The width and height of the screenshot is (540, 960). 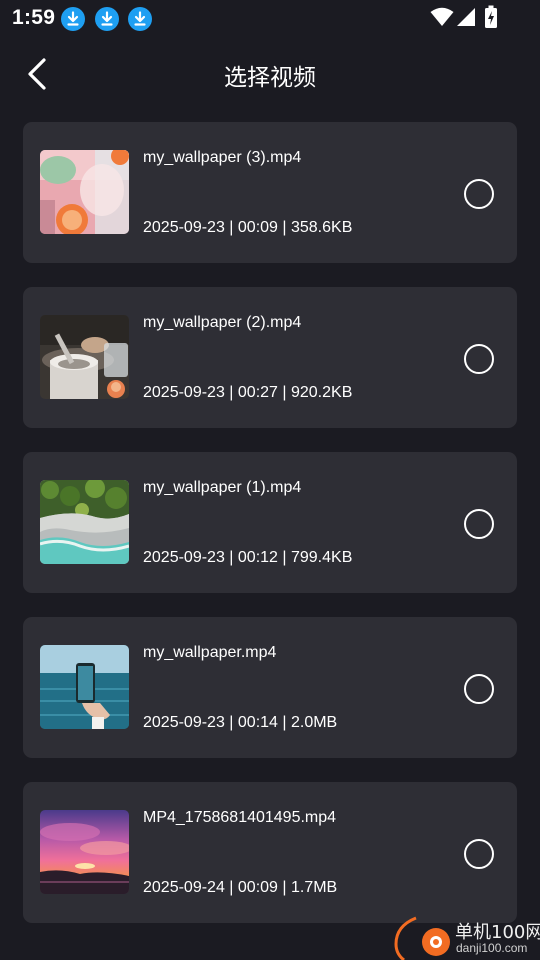 I want to click on video-file-meta: 2025-09-23 | 00:14 | 2.0MB, so click(x=240, y=722).